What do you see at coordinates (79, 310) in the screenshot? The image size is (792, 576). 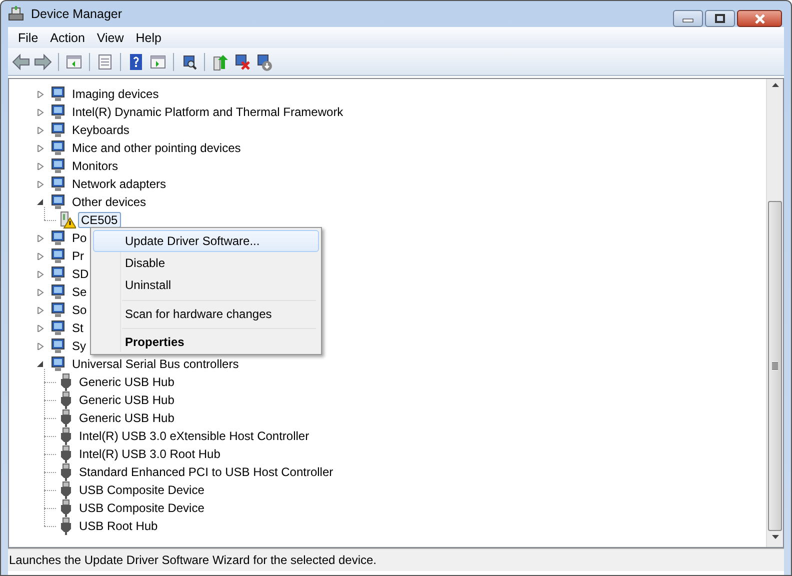 I see `tree-item: So` at bounding box center [79, 310].